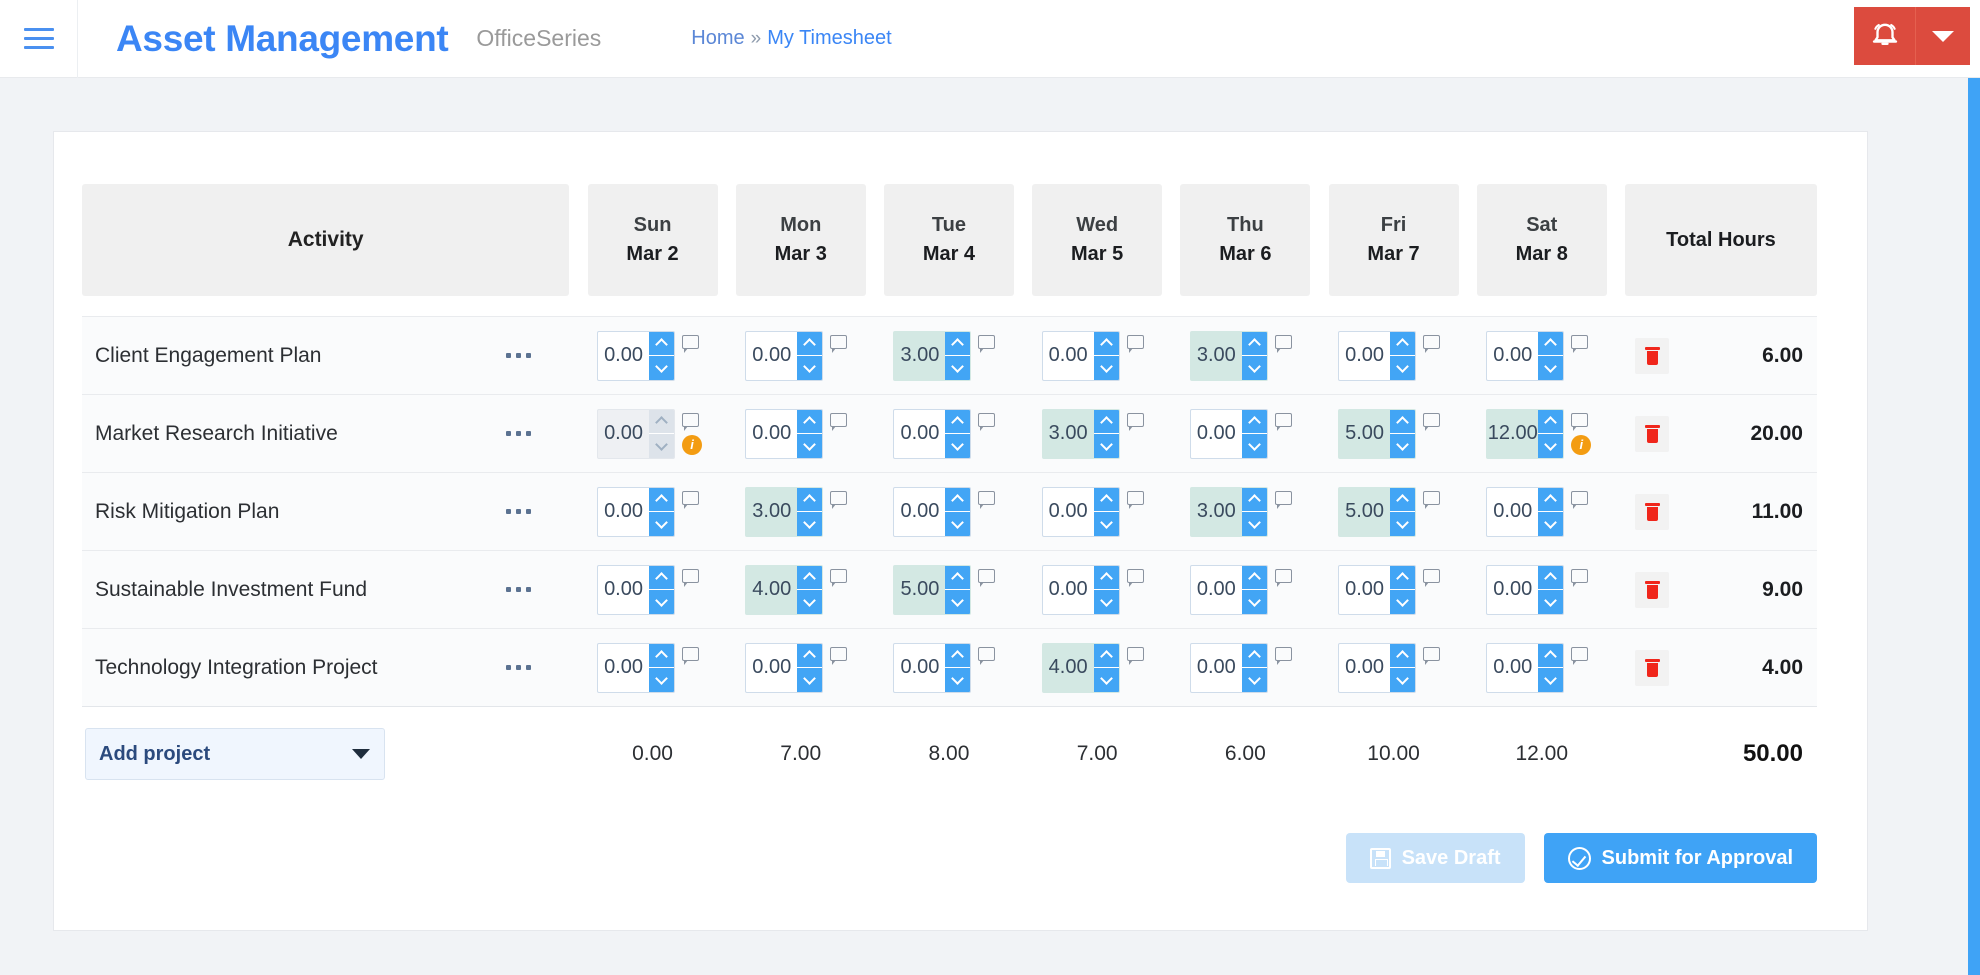 This screenshot has width=1980, height=975. What do you see at coordinates (829, 38) in the screenshot?
I see `breadcrumb-current: My Timesheet` at bounding box center [829, 38].